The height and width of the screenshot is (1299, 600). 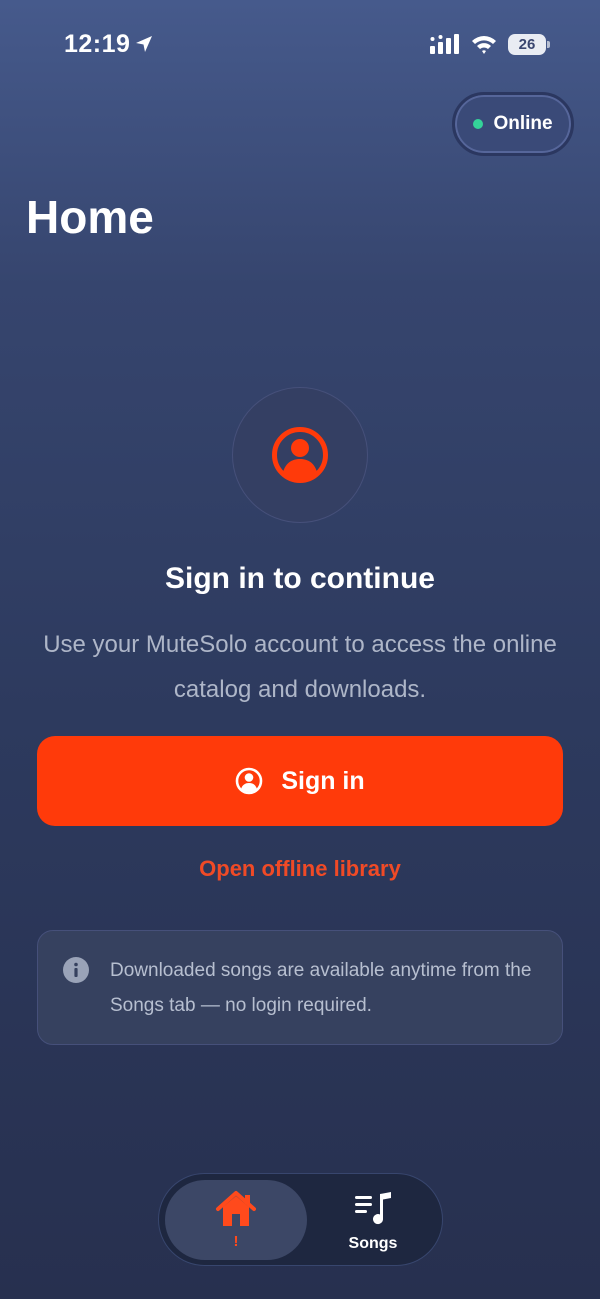 What do you see at coordinates (300, 45) in the screenshot?
I see `status-bar: 12:19 26` at bounding box center [300, 45].